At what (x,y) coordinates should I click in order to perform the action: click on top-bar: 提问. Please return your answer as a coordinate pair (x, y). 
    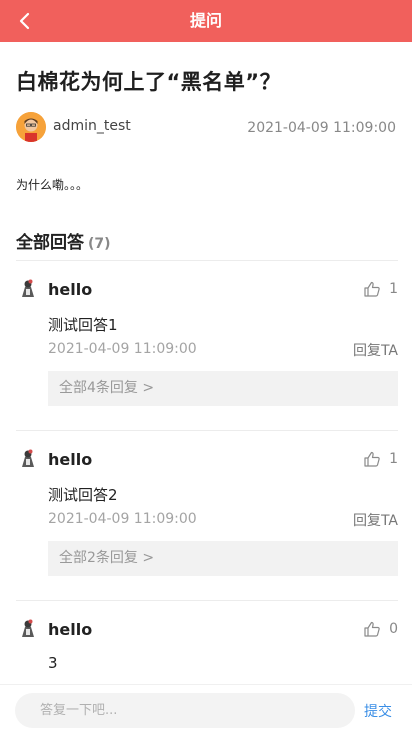
    Looking at the image, I should click on (206, 21).